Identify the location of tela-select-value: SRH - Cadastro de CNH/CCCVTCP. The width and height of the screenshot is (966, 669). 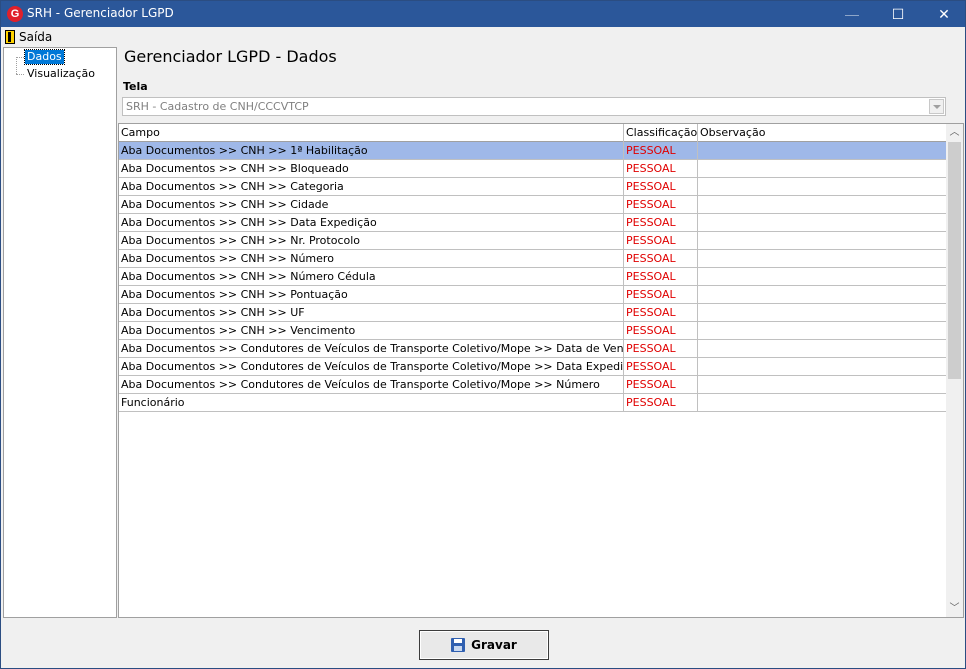
(217, 106).